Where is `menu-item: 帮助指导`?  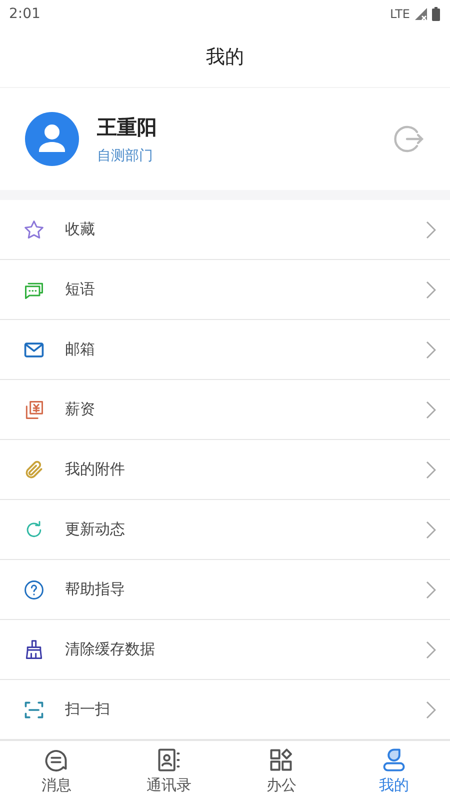
menu-item: 帮助指导 is located at coordinates (225, 590).